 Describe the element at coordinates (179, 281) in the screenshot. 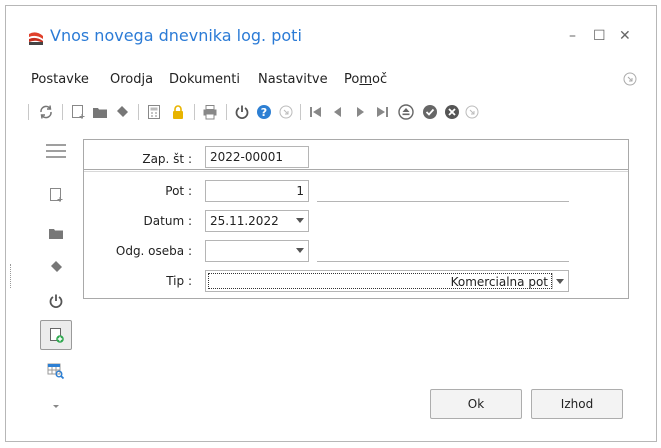

I see `tip-label: Tip :` at that location.